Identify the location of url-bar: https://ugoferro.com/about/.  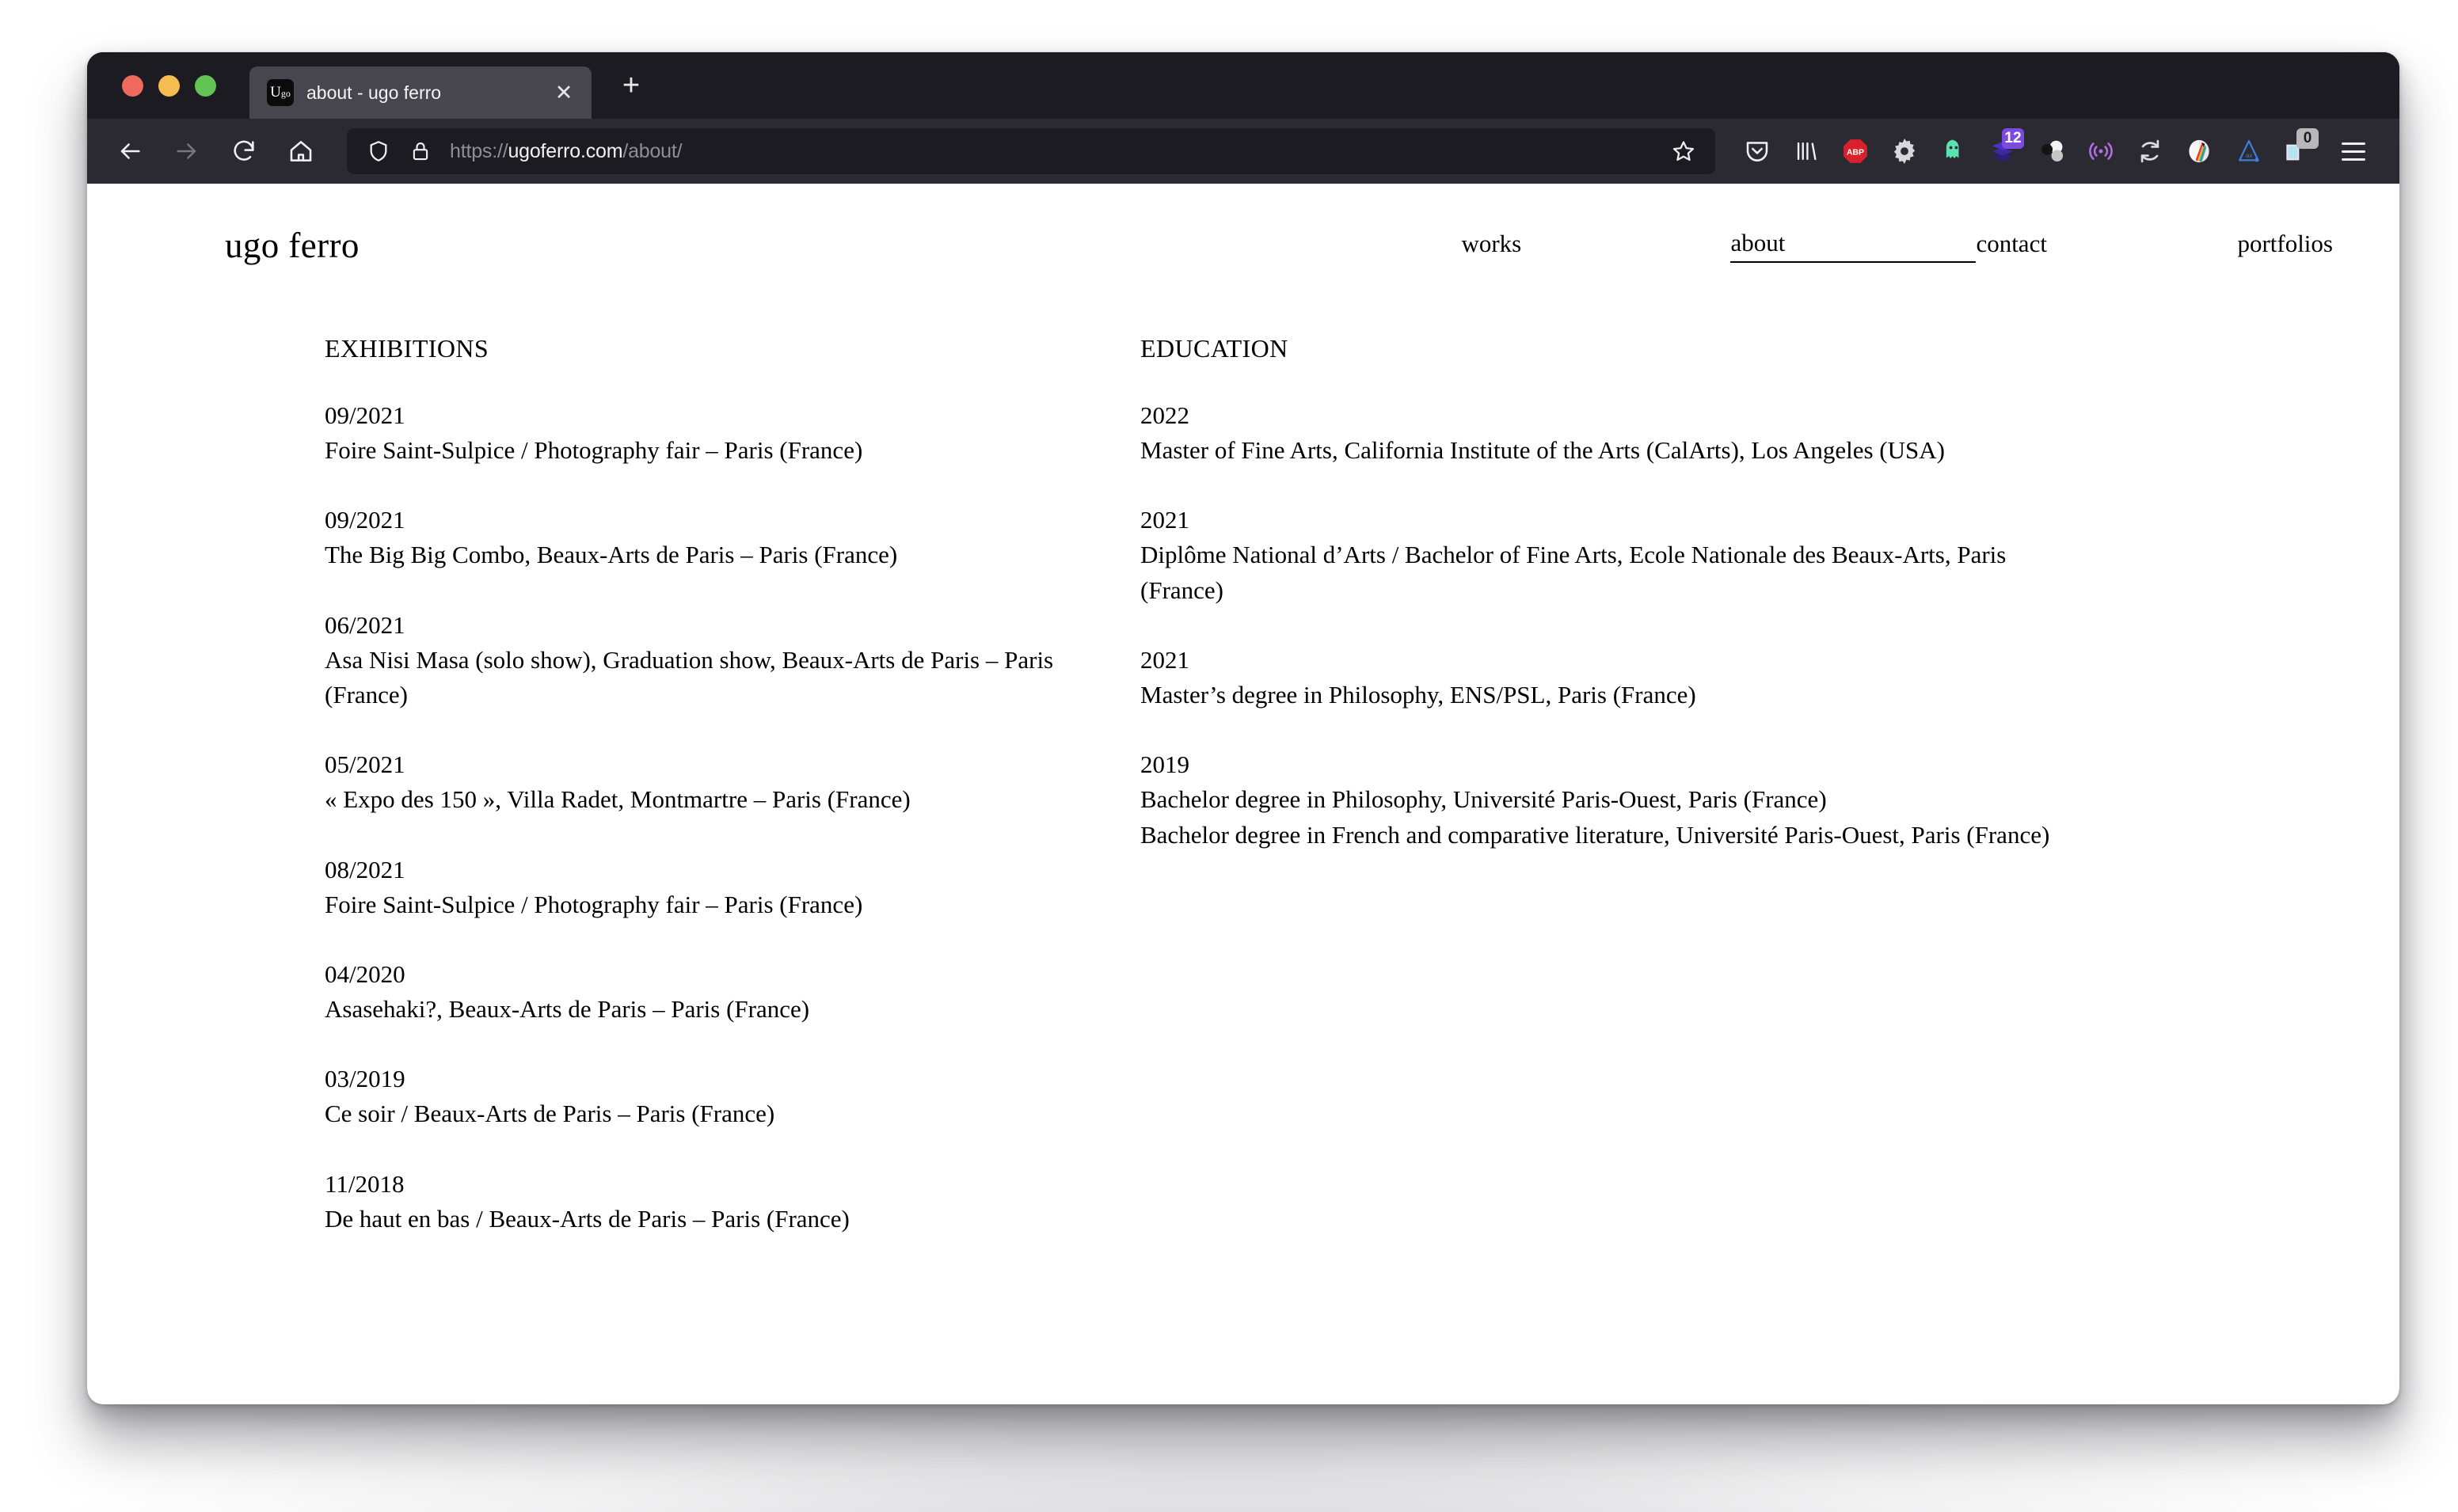
(1031, 151).